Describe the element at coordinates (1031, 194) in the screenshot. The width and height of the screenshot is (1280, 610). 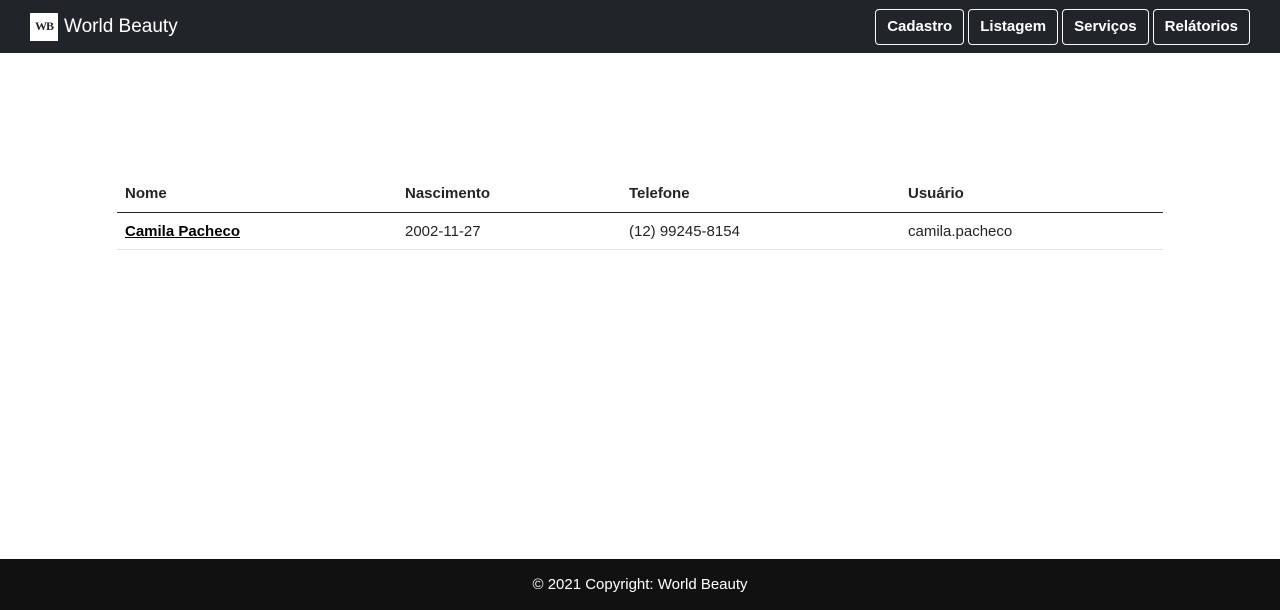
I see `header-usuario: Usuário` at that location.